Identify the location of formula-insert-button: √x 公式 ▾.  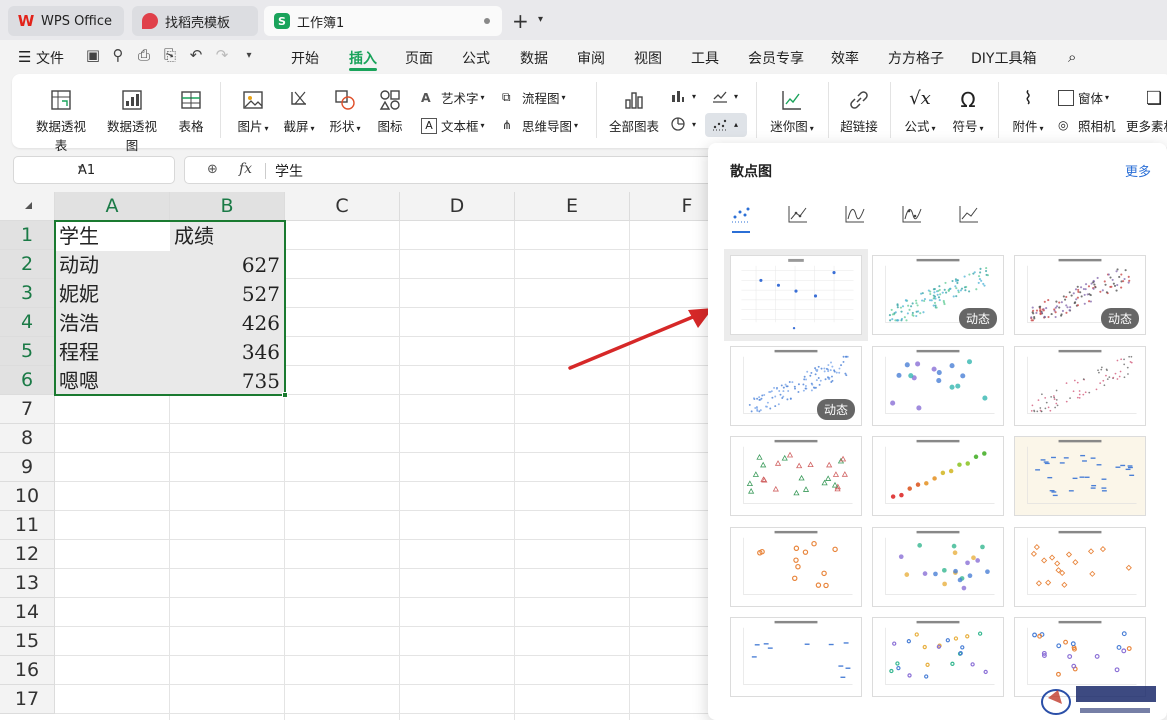
(920, 111).